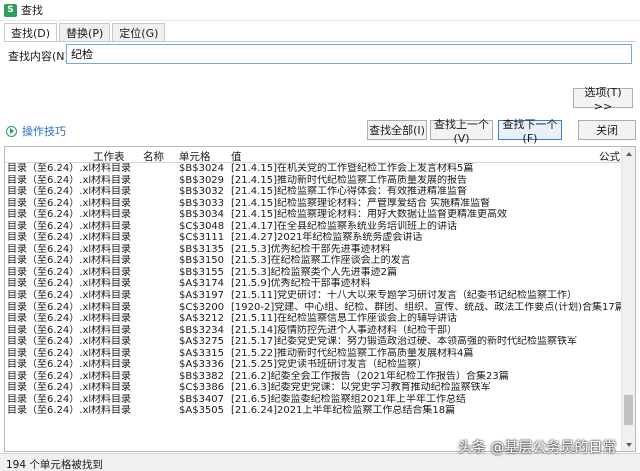 This screenshot has height=471, width=640. I want to click on find-all-button: 查找全部(I), so click(397, 130).